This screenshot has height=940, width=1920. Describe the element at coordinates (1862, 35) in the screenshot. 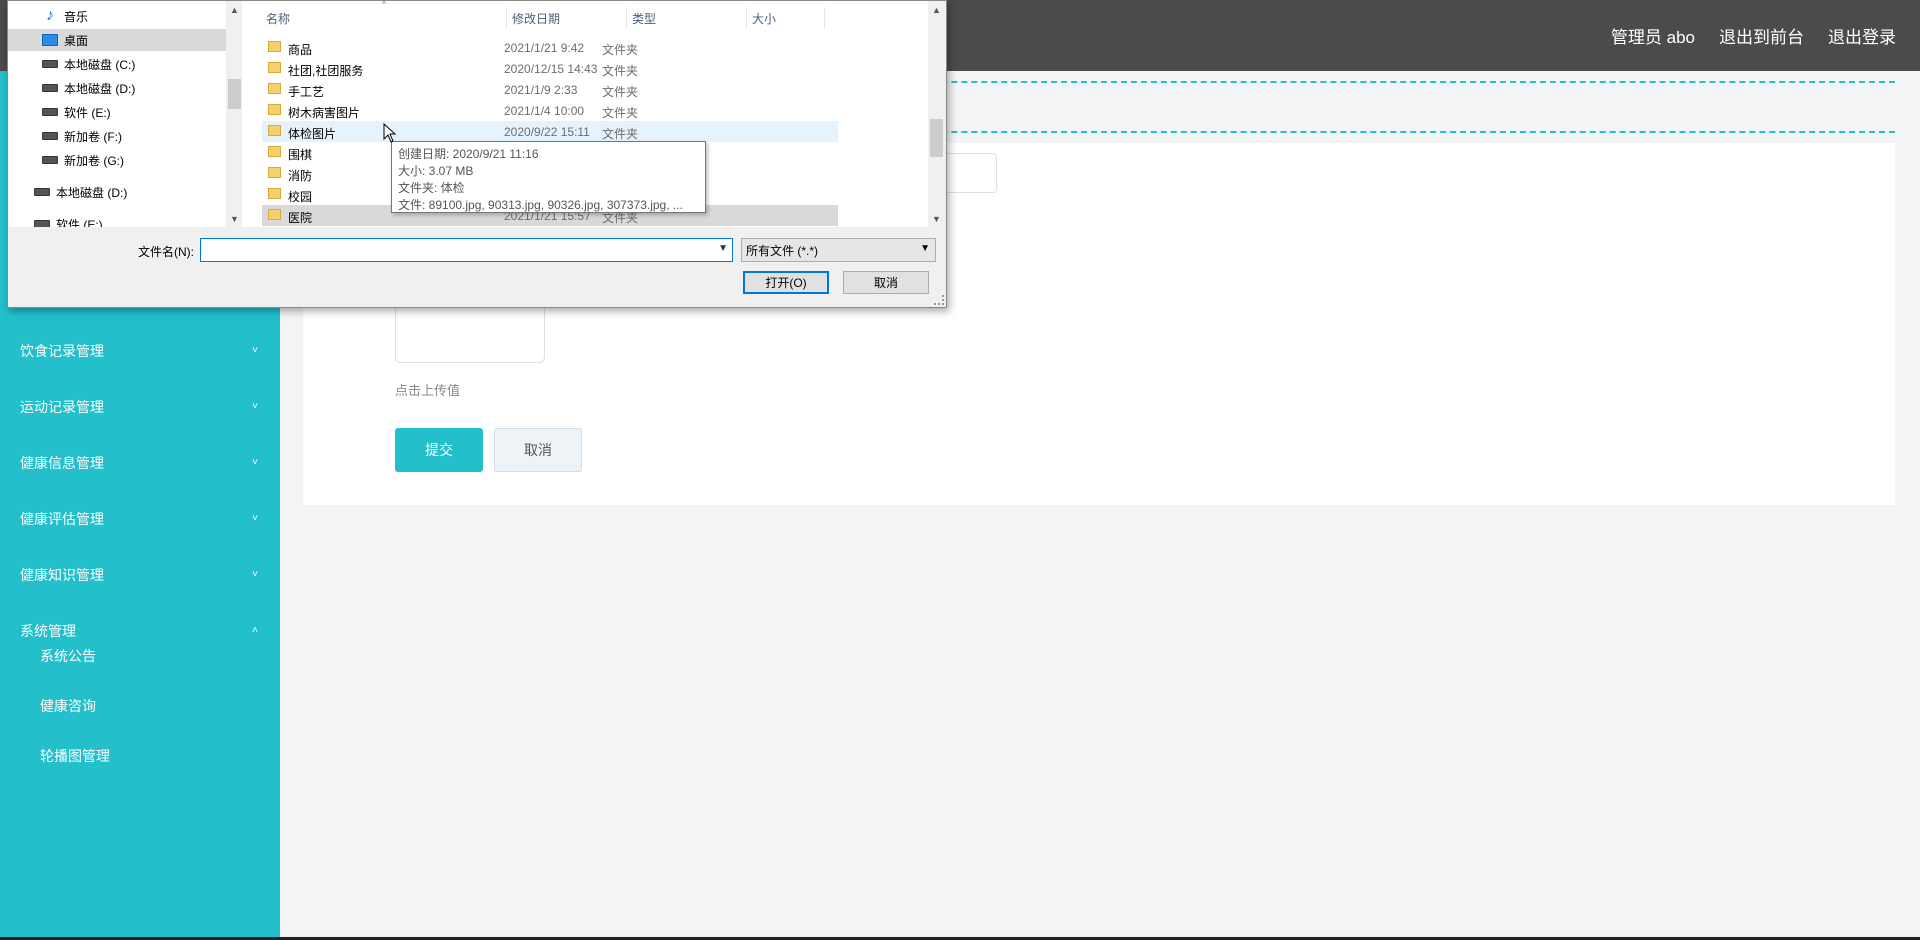

I see `logout-link: 退出登录` at that location.